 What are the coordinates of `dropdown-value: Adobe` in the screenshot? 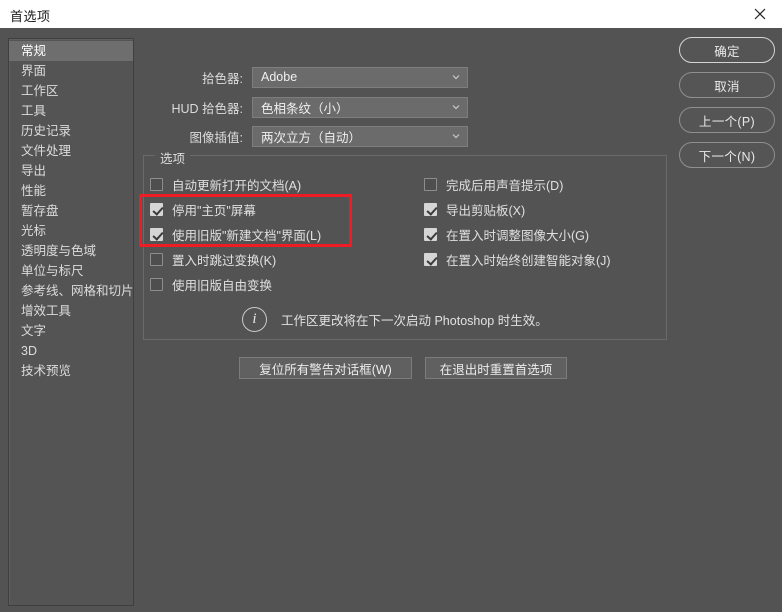 It's located at (279, 77).